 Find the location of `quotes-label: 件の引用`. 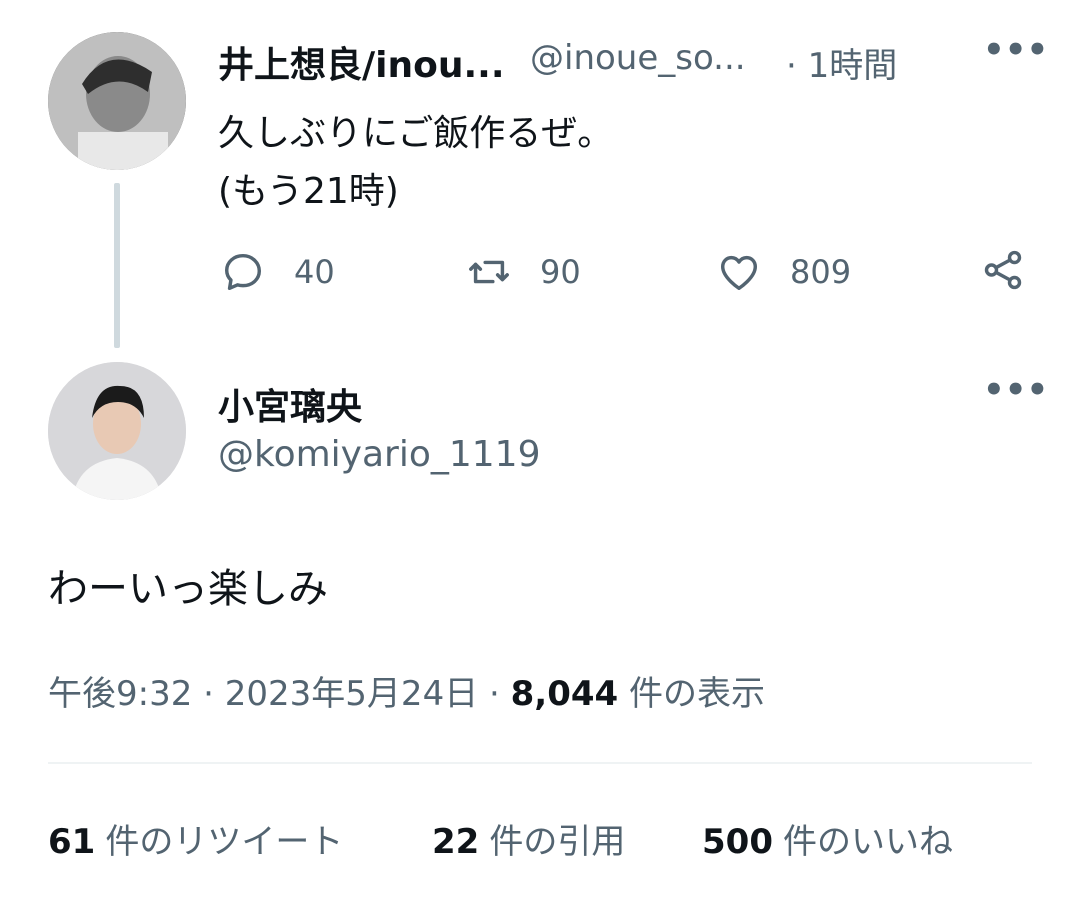

quotes-label: 件の引用 is located at coordinates (557, 842).